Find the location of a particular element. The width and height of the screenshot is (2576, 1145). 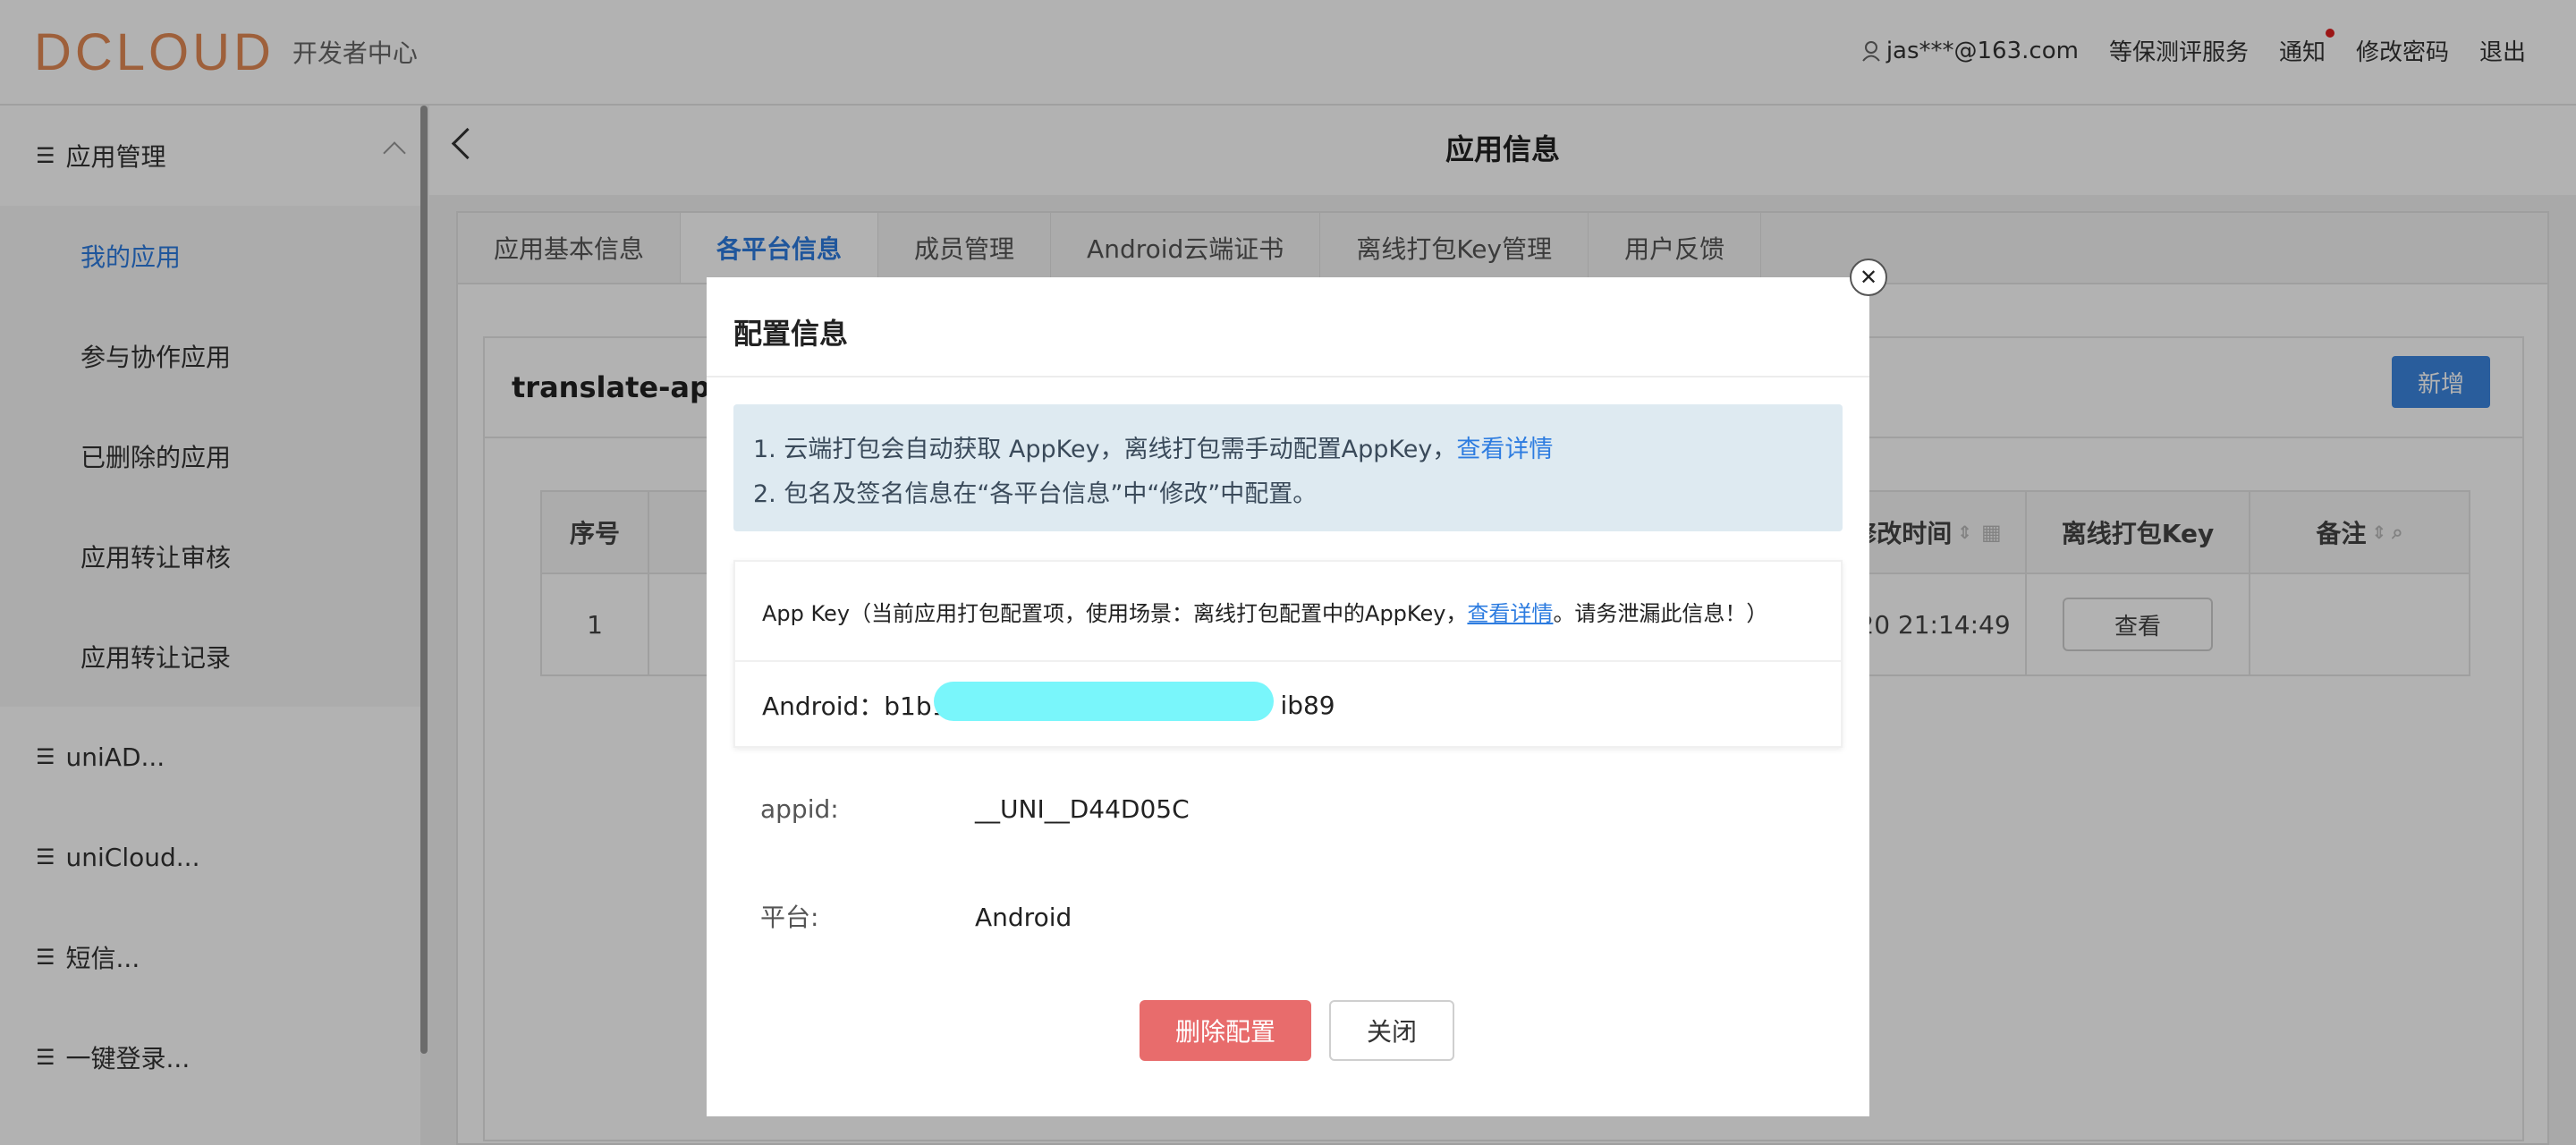

tip-line-2: 2. 包名及签名信息在“各平台信息”中“修改”中配置。 is located at coordinates (1035, 494).